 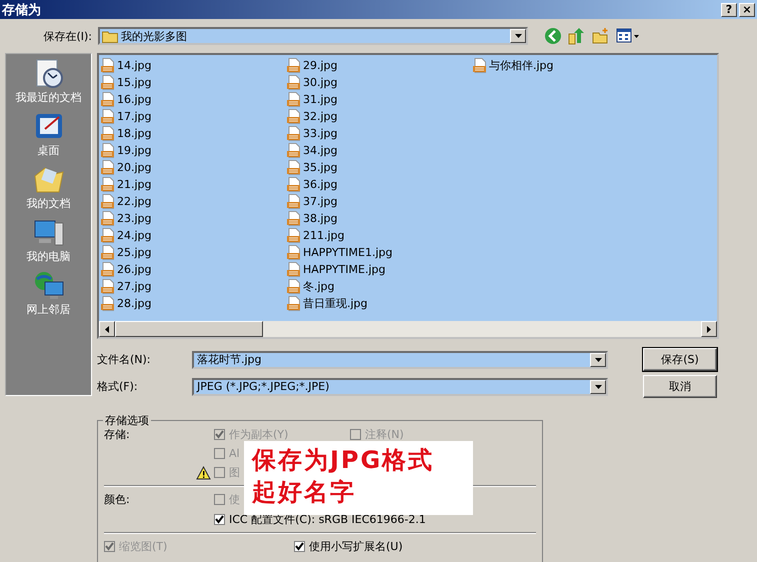 I want to click on checkbox-label: 注释(N), so click(x=384, y=434).